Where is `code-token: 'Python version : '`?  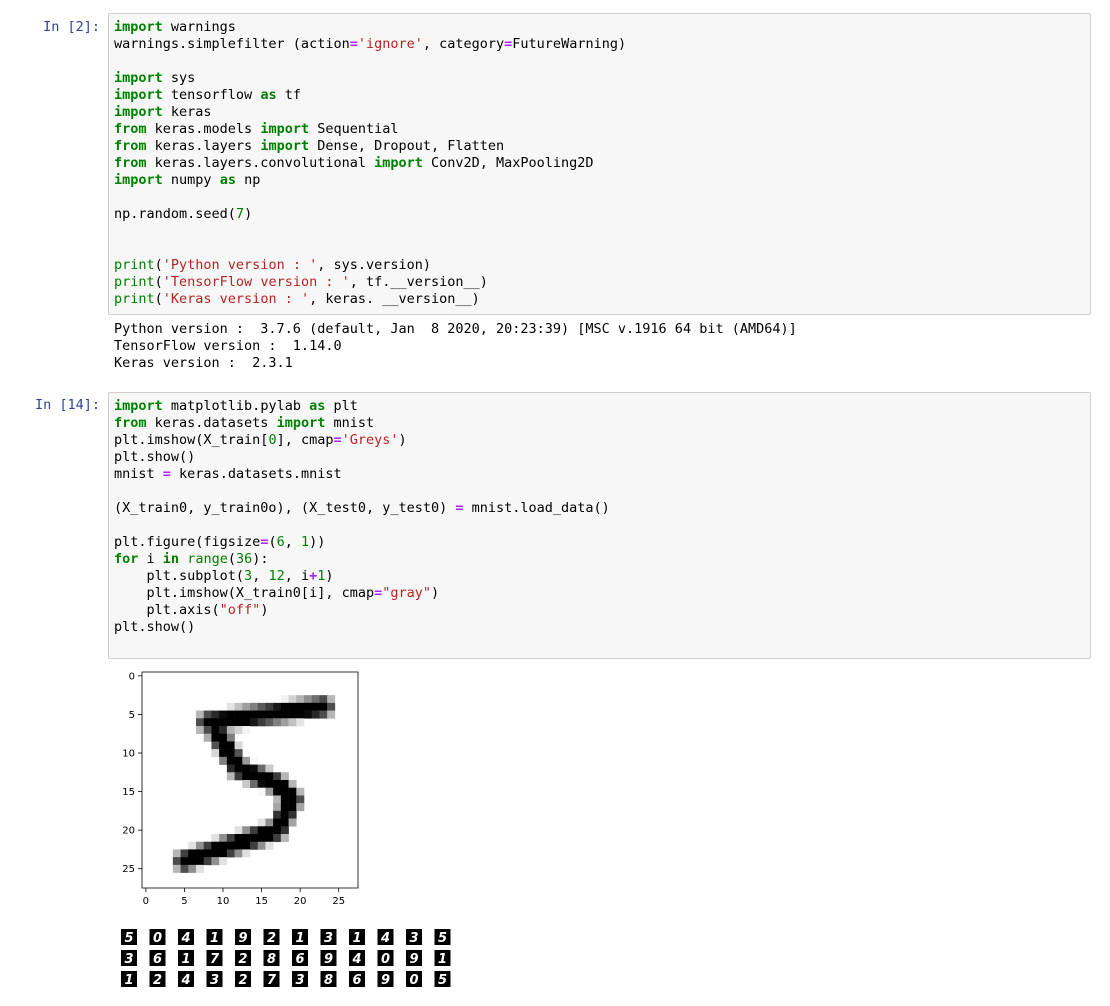
code-token: 'Python version : ' is located at coordinates (240, 265).